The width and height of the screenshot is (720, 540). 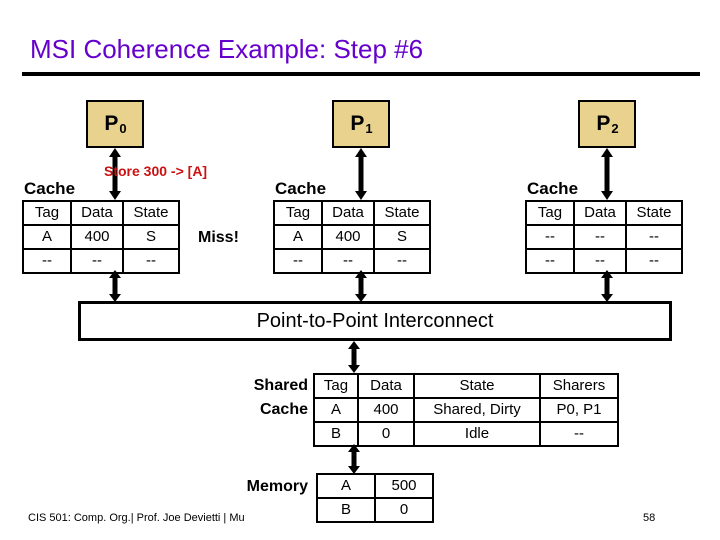 I want to click on cache-cell-tag-p2-r1: --, so click(x=550, y=261).